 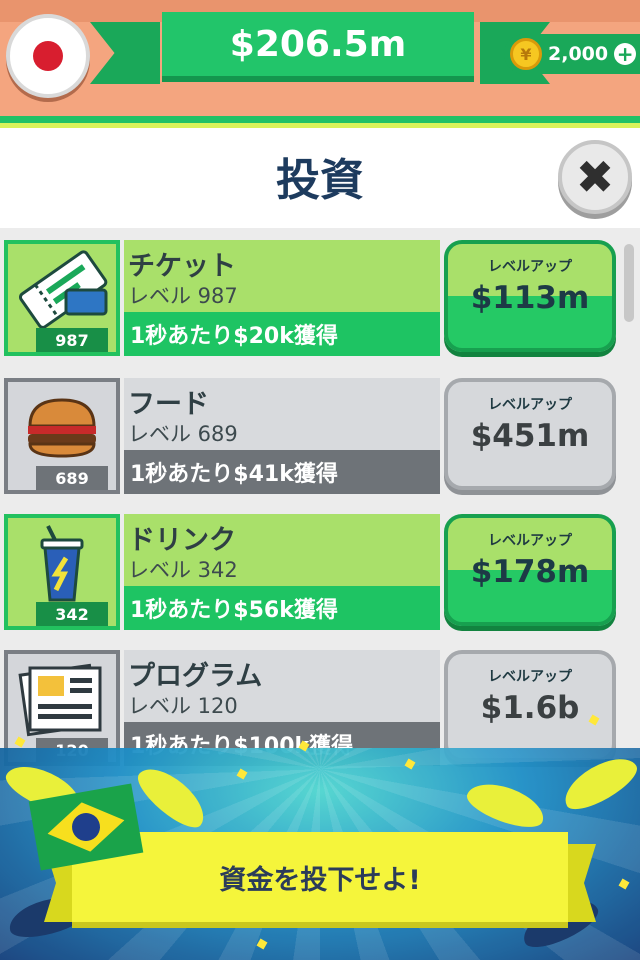 What do you see at coordinates (320, 119) in the screenshot?
I see `green-stripe` at bounding box center [320, 119].